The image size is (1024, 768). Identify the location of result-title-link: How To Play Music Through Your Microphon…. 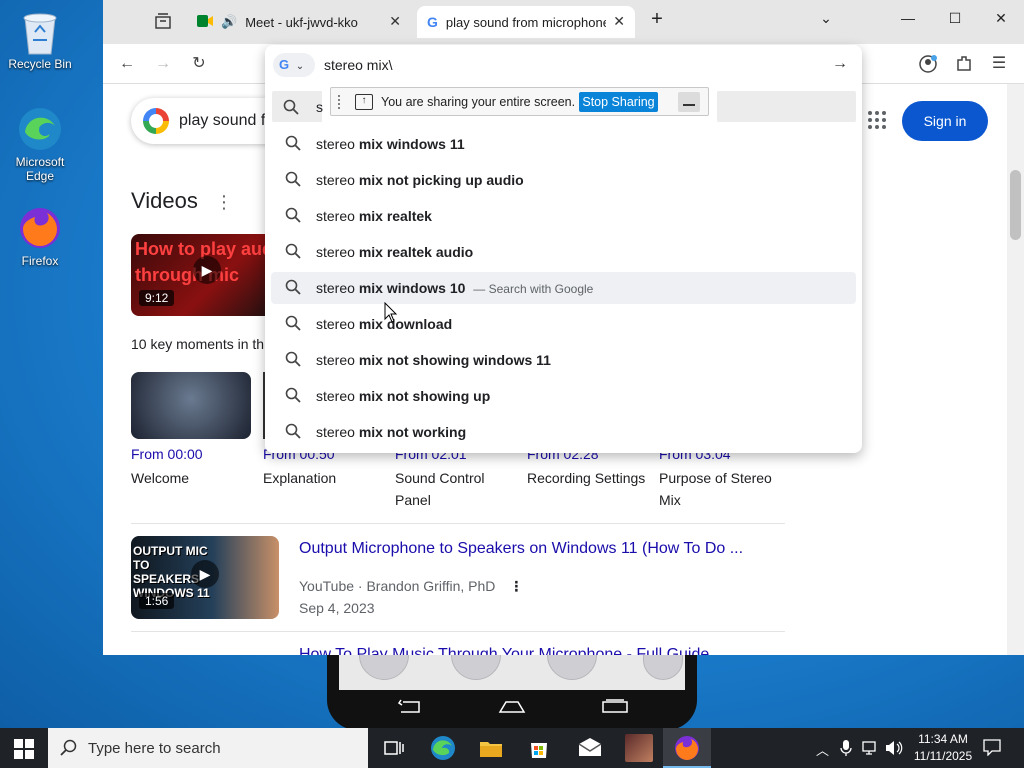
(504, 650).